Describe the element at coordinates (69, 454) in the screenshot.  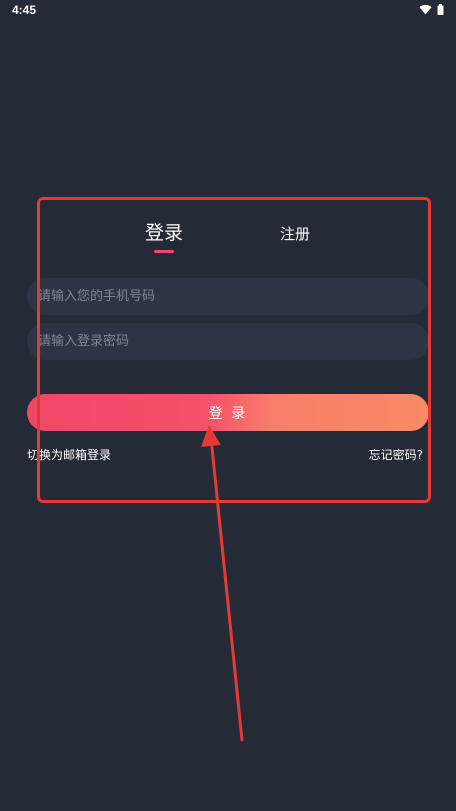
I see `switch-email-login-link: 切换为邮箱登录` at that location.